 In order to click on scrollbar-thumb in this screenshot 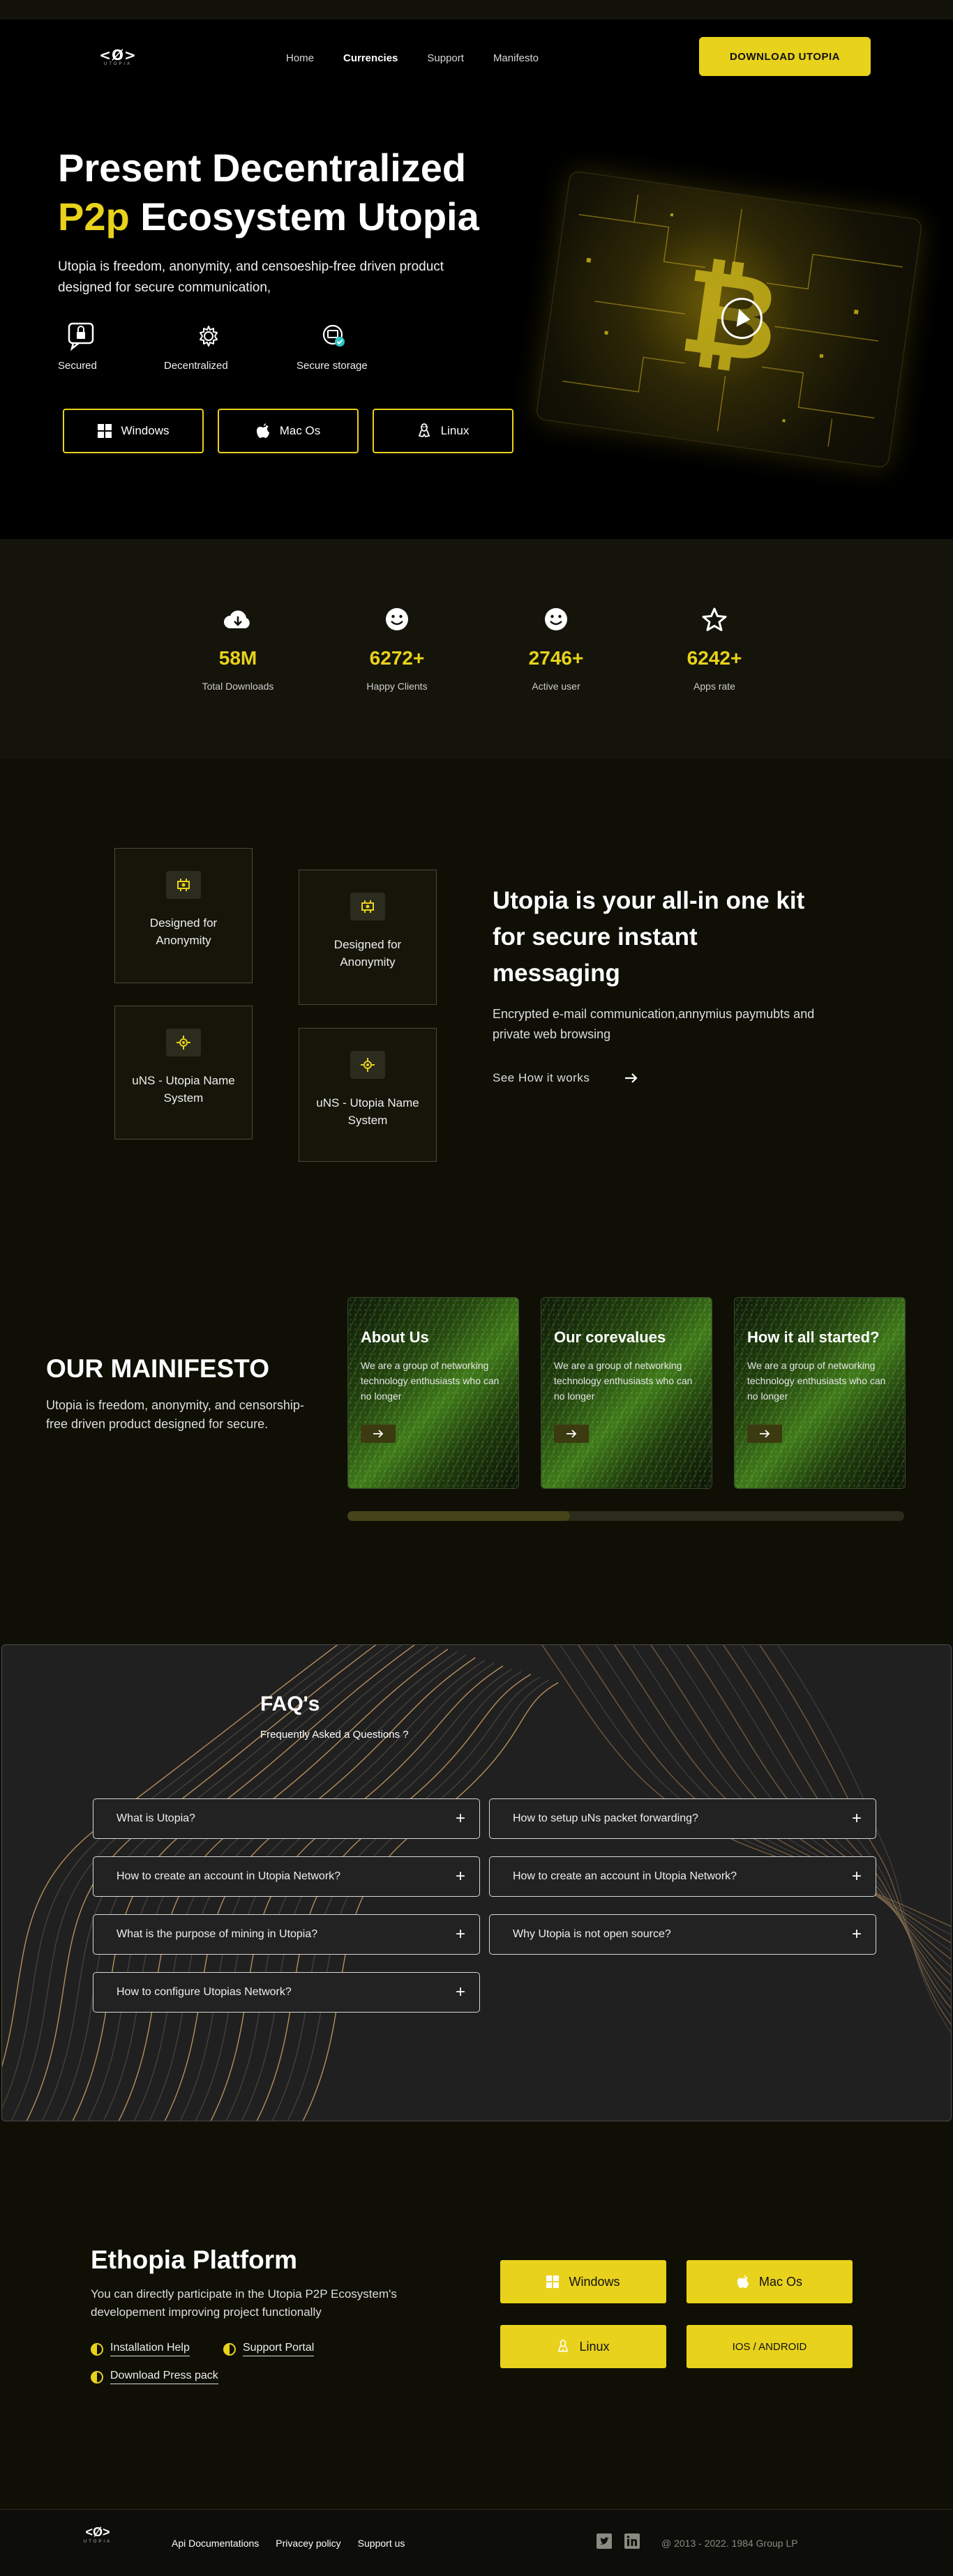, I will do `click(459, 1516)`.